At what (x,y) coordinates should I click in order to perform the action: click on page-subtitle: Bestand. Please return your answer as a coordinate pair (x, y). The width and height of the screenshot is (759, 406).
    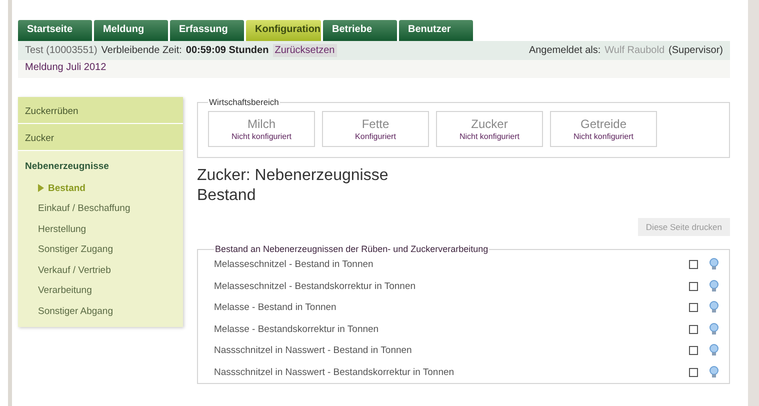
    Looking at the image, I should click on (227, 196).